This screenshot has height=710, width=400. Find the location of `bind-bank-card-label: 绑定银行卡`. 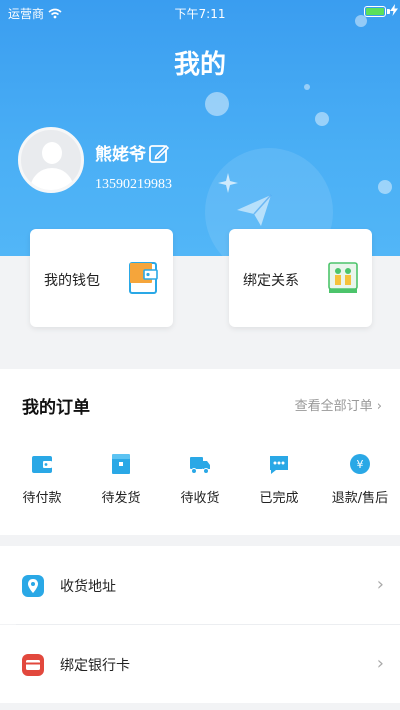

bind-bank-card-label: 绑定银行卡 is located at coordinates (95, 666).